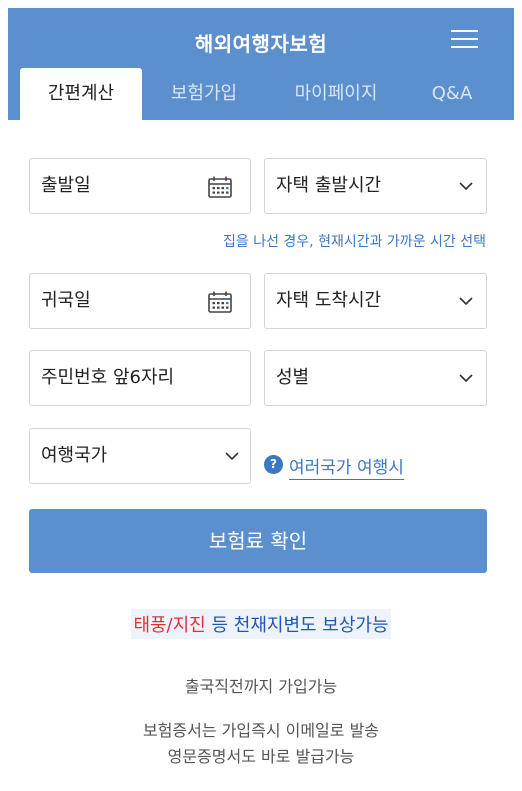 This screenshot has height=791, width=522. I want to click on promo-blue-text-1: 등, so click(220, 625).